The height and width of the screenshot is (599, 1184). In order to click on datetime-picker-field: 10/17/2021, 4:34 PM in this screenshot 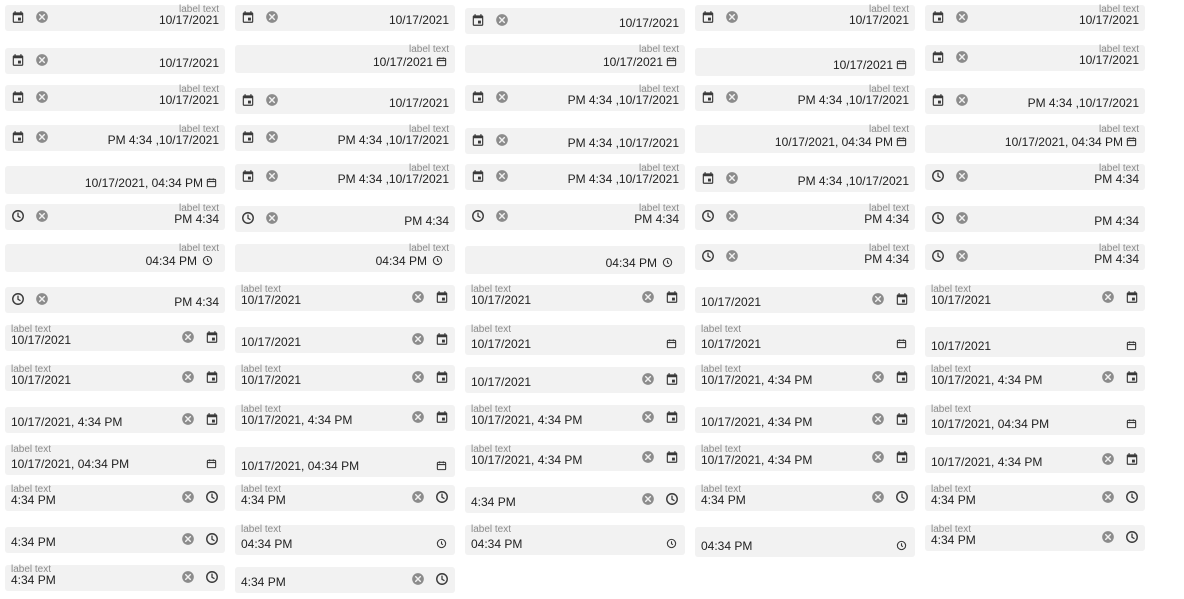, I will do `click(1035, 460)`.